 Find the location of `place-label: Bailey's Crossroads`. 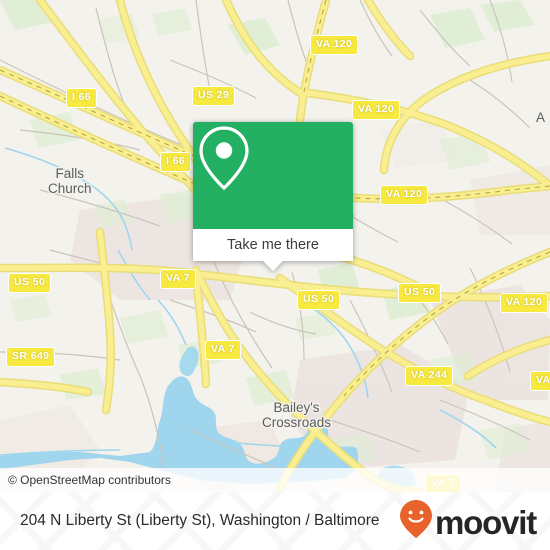

place-label: Bailey's Crossroads is located at coordinates (296, 415).